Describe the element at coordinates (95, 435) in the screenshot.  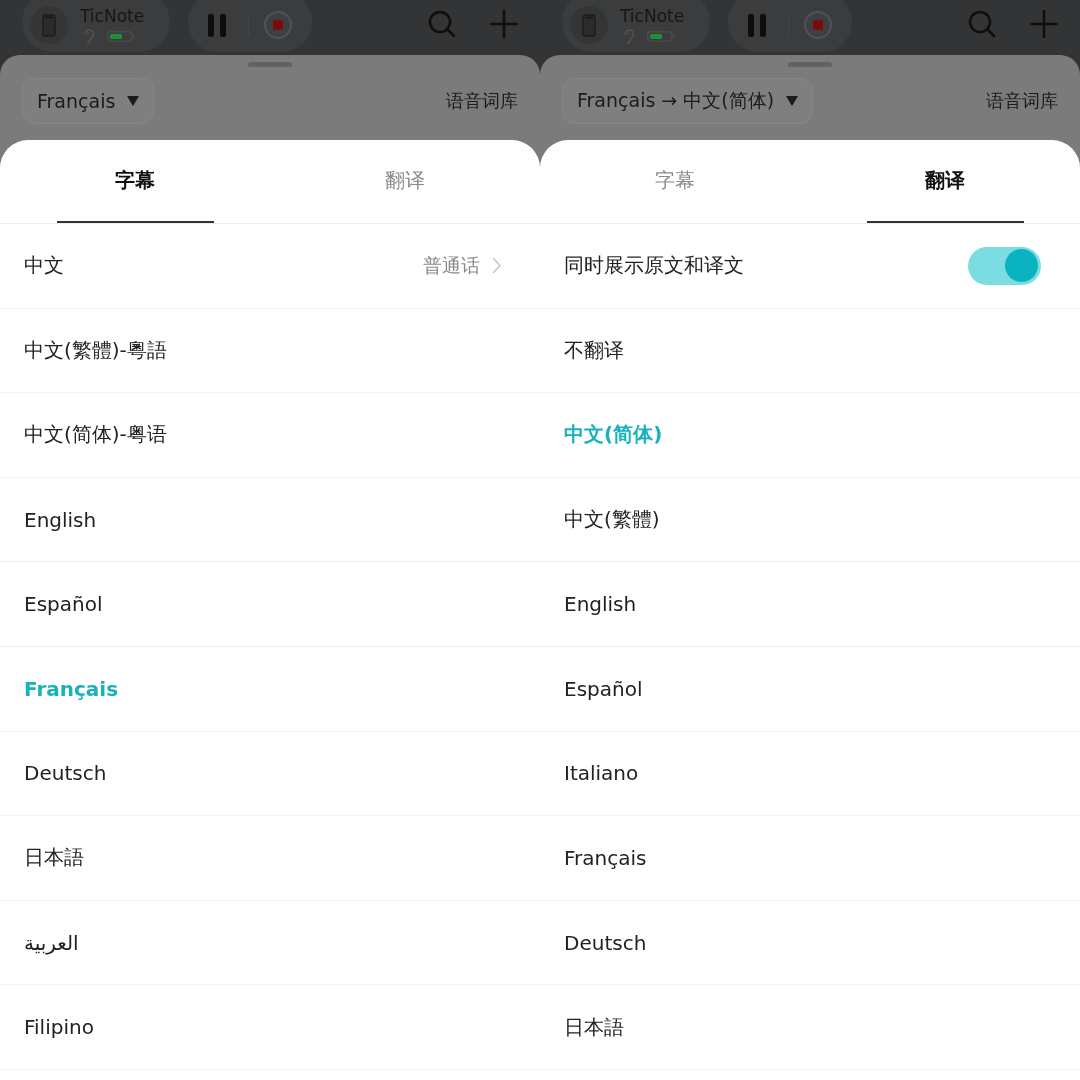
I see `language-option: 中文(简体)-粤语` at that location.